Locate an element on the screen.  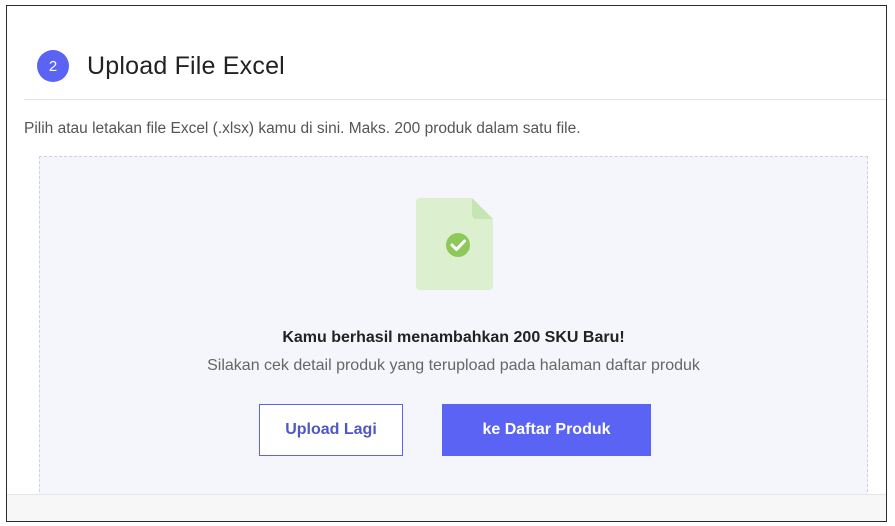
header-divider is located at coordinates (455, 99).